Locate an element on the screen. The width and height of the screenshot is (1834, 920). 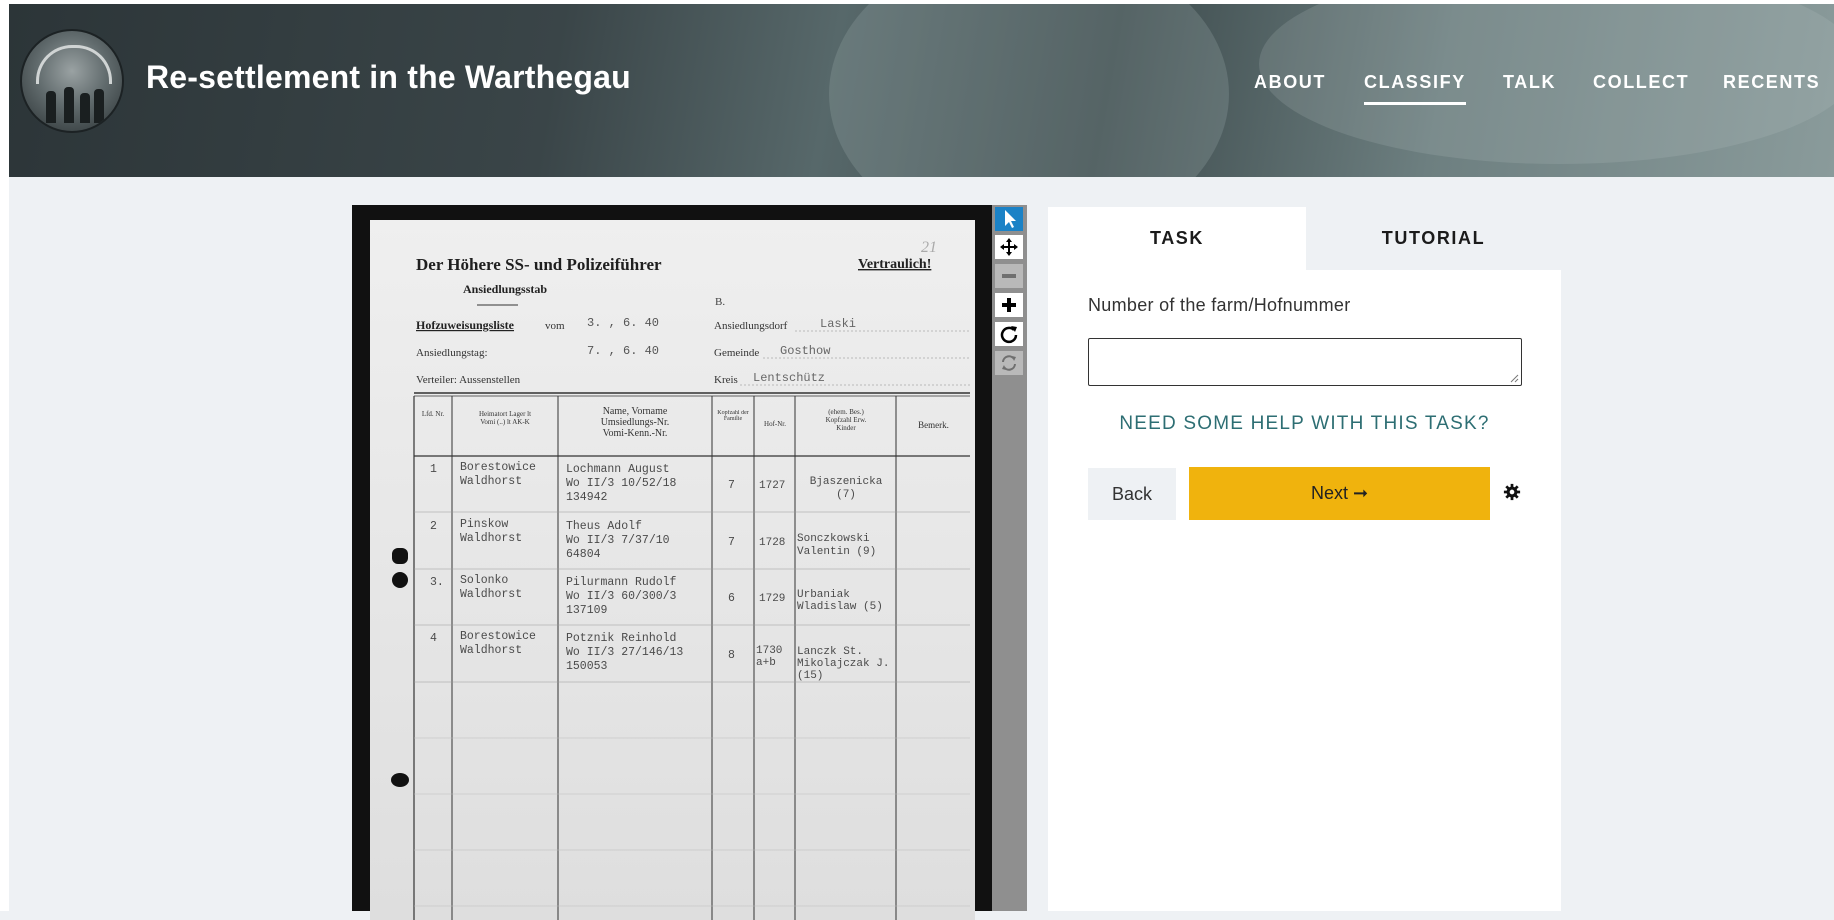
doc-district-label: Kreis is located at coordinates (726, 380).